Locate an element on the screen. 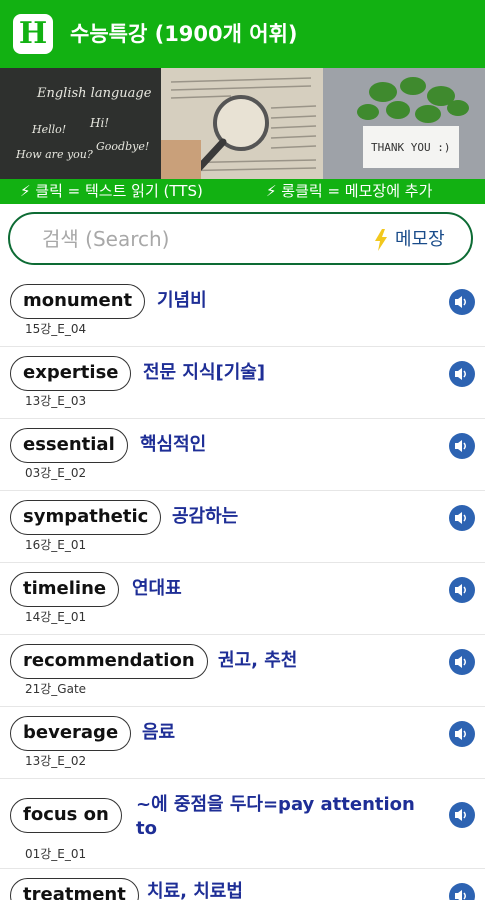 This screenshot has width=485, height=900. word-source: 13강_E_03 is located at coordinates (56, 401).